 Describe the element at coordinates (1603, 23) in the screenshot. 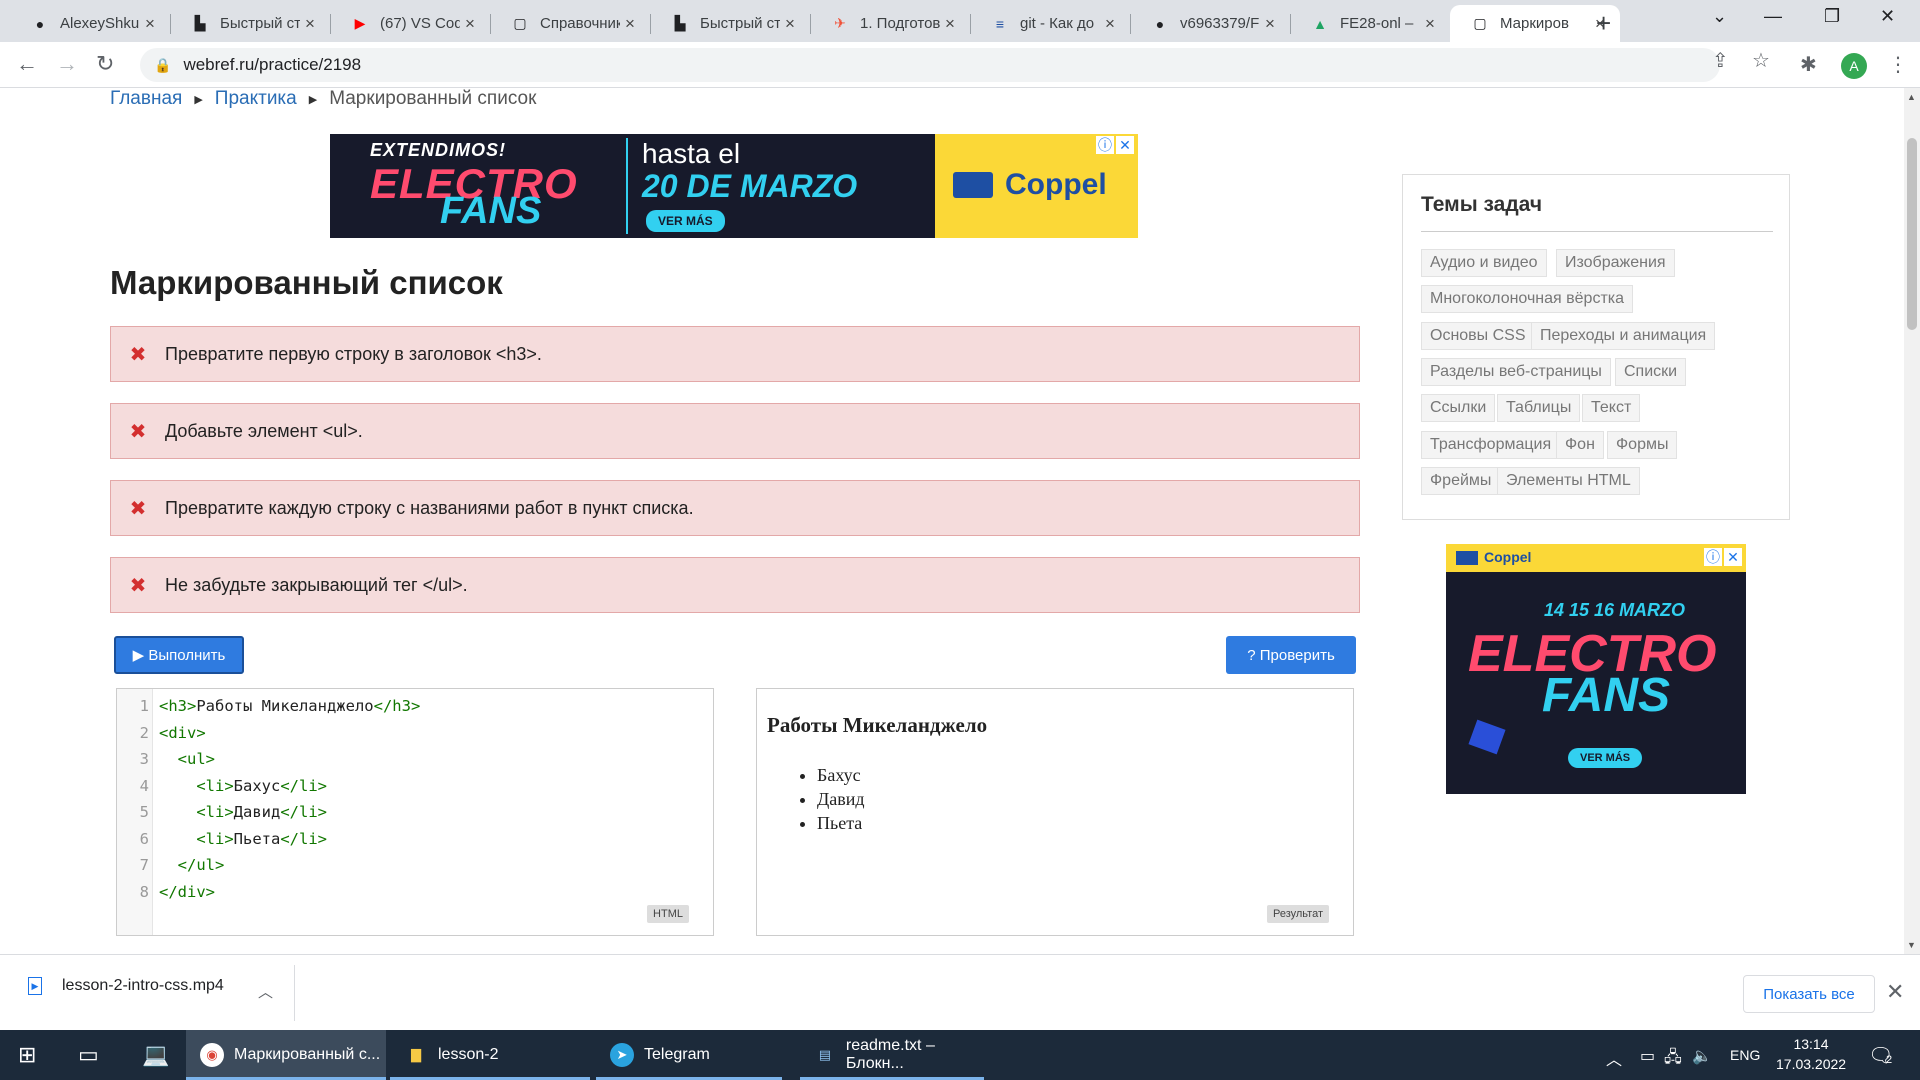

I see `new-tab-button: +` at that location.